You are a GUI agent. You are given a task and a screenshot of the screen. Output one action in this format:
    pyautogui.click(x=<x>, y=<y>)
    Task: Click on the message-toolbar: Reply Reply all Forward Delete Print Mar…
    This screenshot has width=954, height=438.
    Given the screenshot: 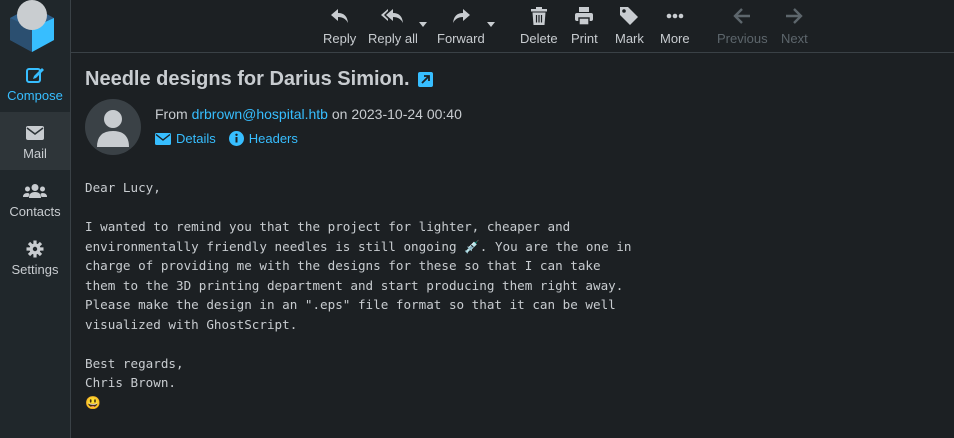 What is the action you would take?
    pyautogui.click(x=512, y=26)
    